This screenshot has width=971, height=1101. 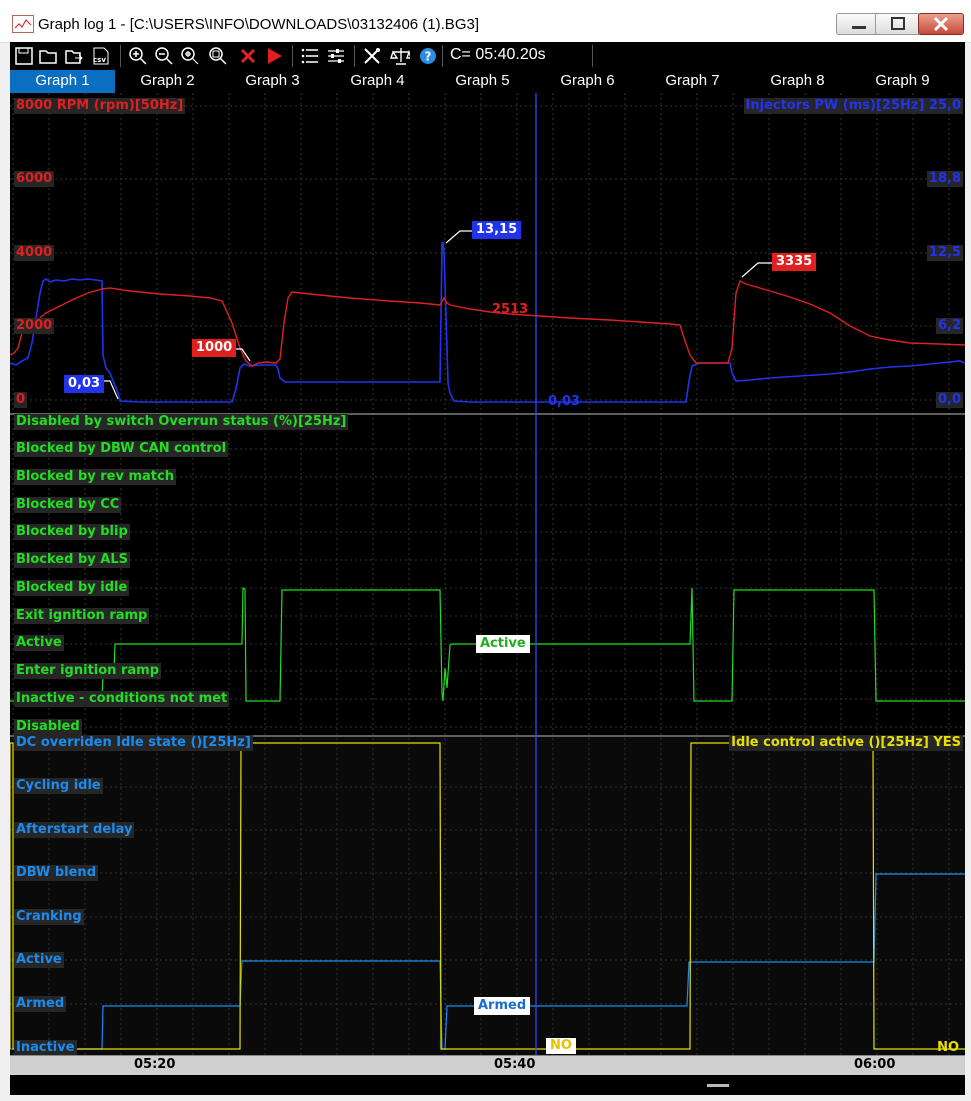 What do you see at coordinates (248, 56) in the screenshot?
I see `clear-icon` at bounding box center [248, 56].